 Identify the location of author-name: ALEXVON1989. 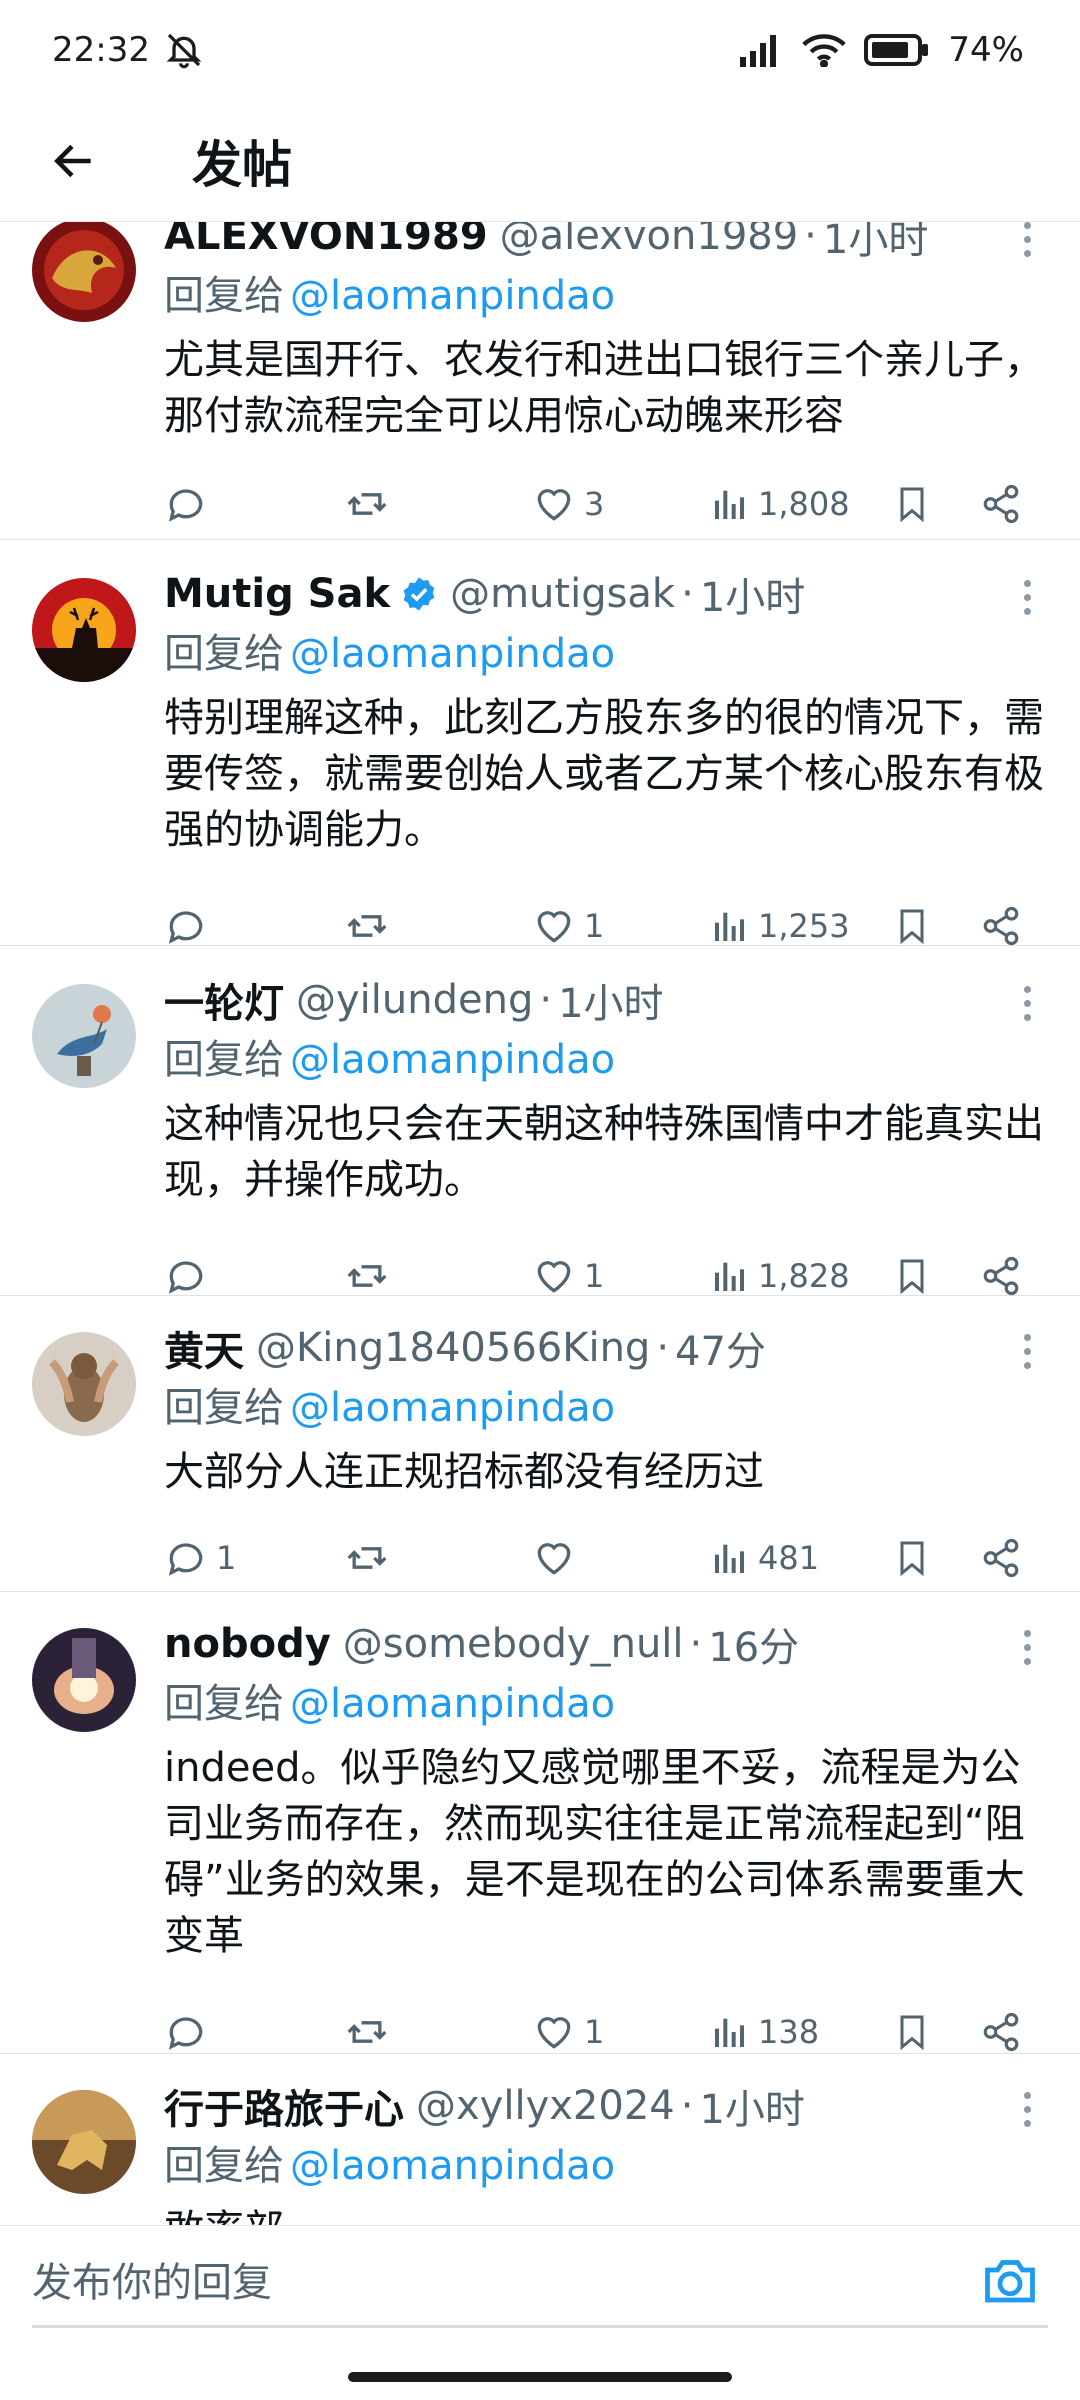
(326, 240).